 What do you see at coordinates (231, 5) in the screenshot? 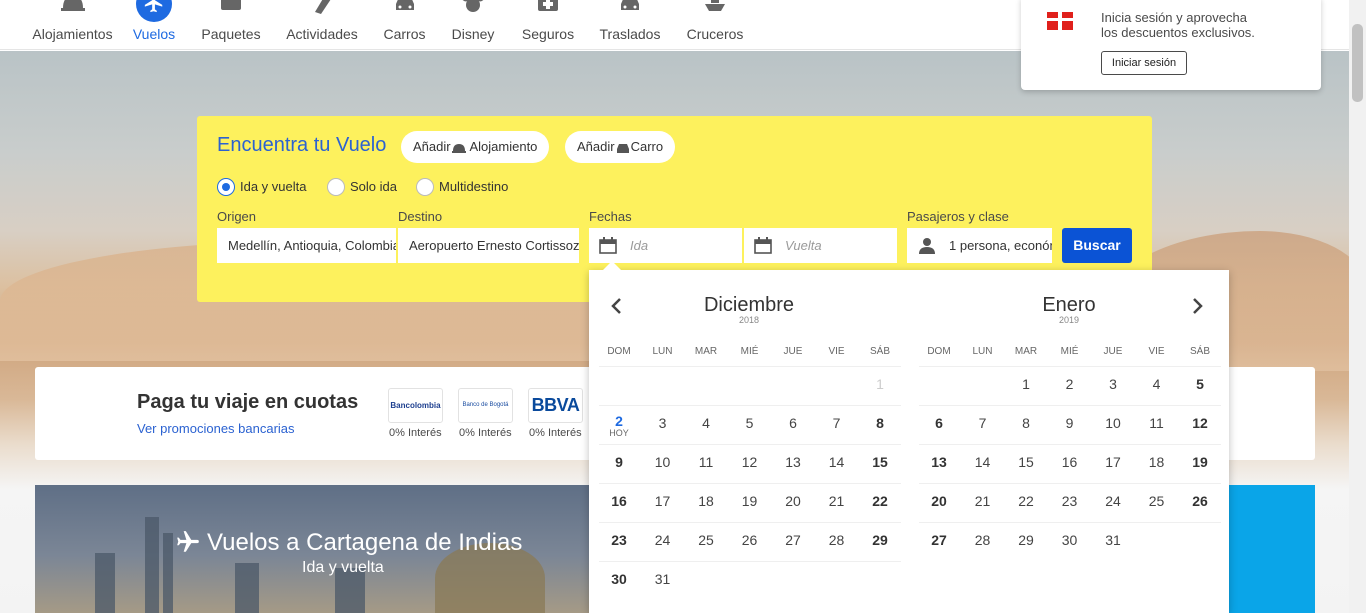
I see `suitcase-icon` at bounding box center [231, 5].